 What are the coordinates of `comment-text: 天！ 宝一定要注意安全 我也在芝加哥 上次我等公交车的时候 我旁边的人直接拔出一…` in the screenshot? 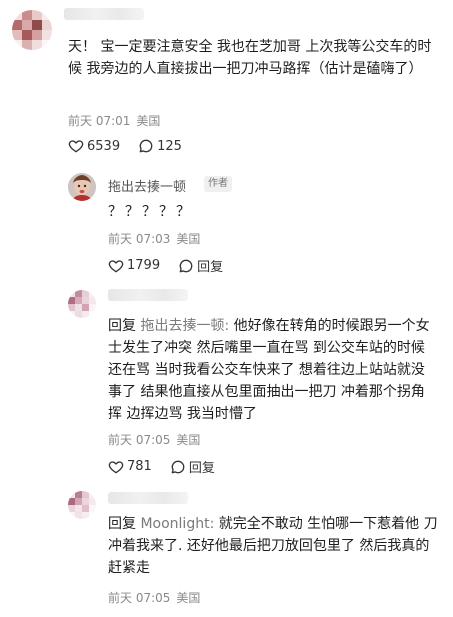 It's located at (250, 58).